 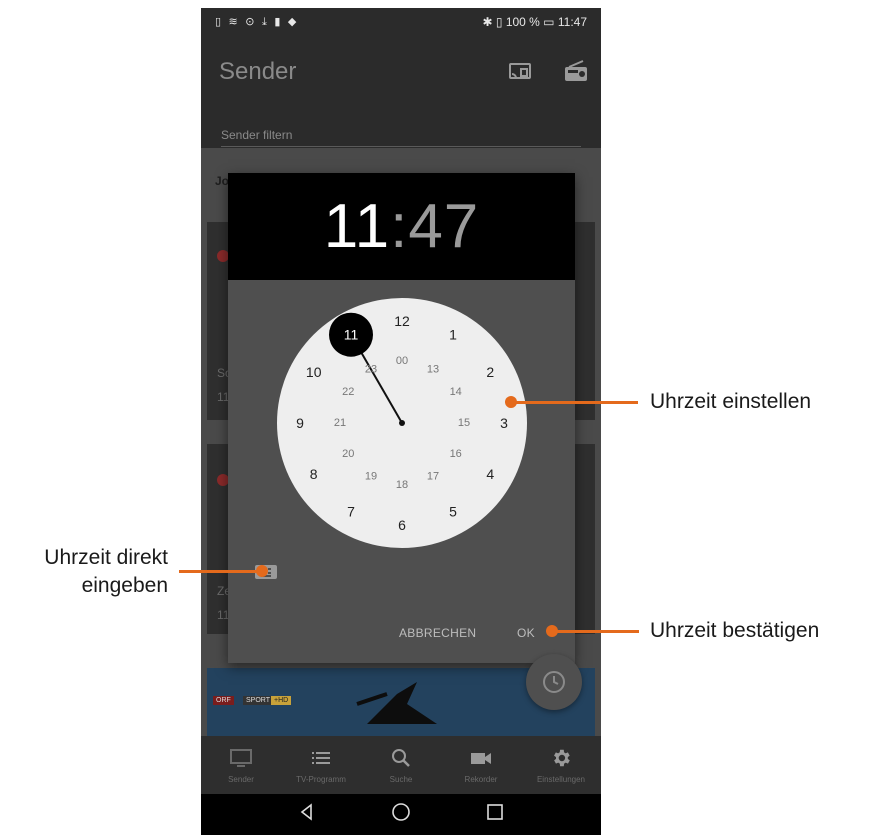 I want to click on hour-10: 10, so click(x=314, y=372).